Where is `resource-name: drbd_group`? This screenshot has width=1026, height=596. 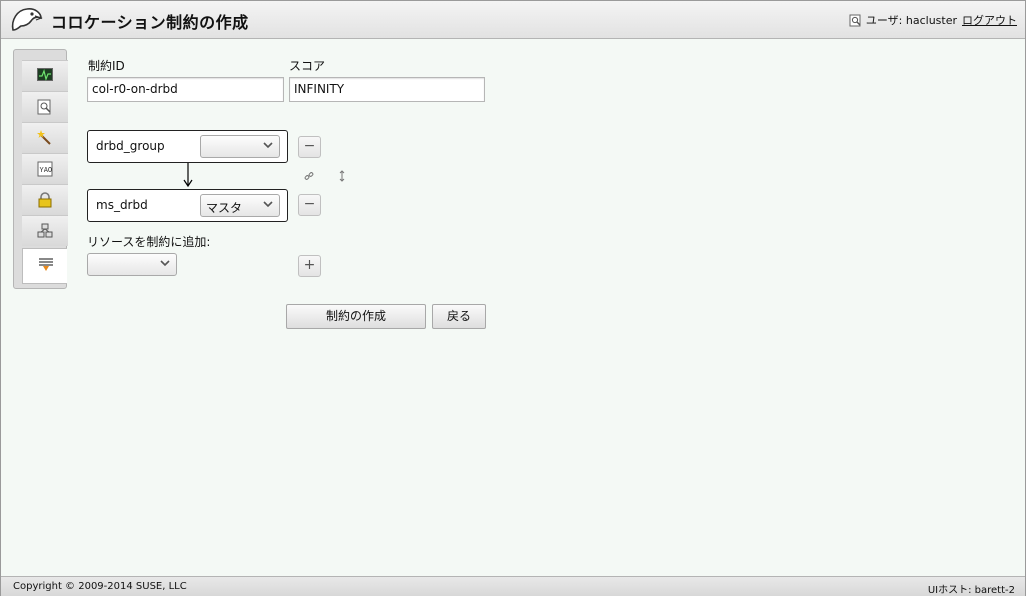 resource-name: drbd_group is located at coordinates (130, 146).